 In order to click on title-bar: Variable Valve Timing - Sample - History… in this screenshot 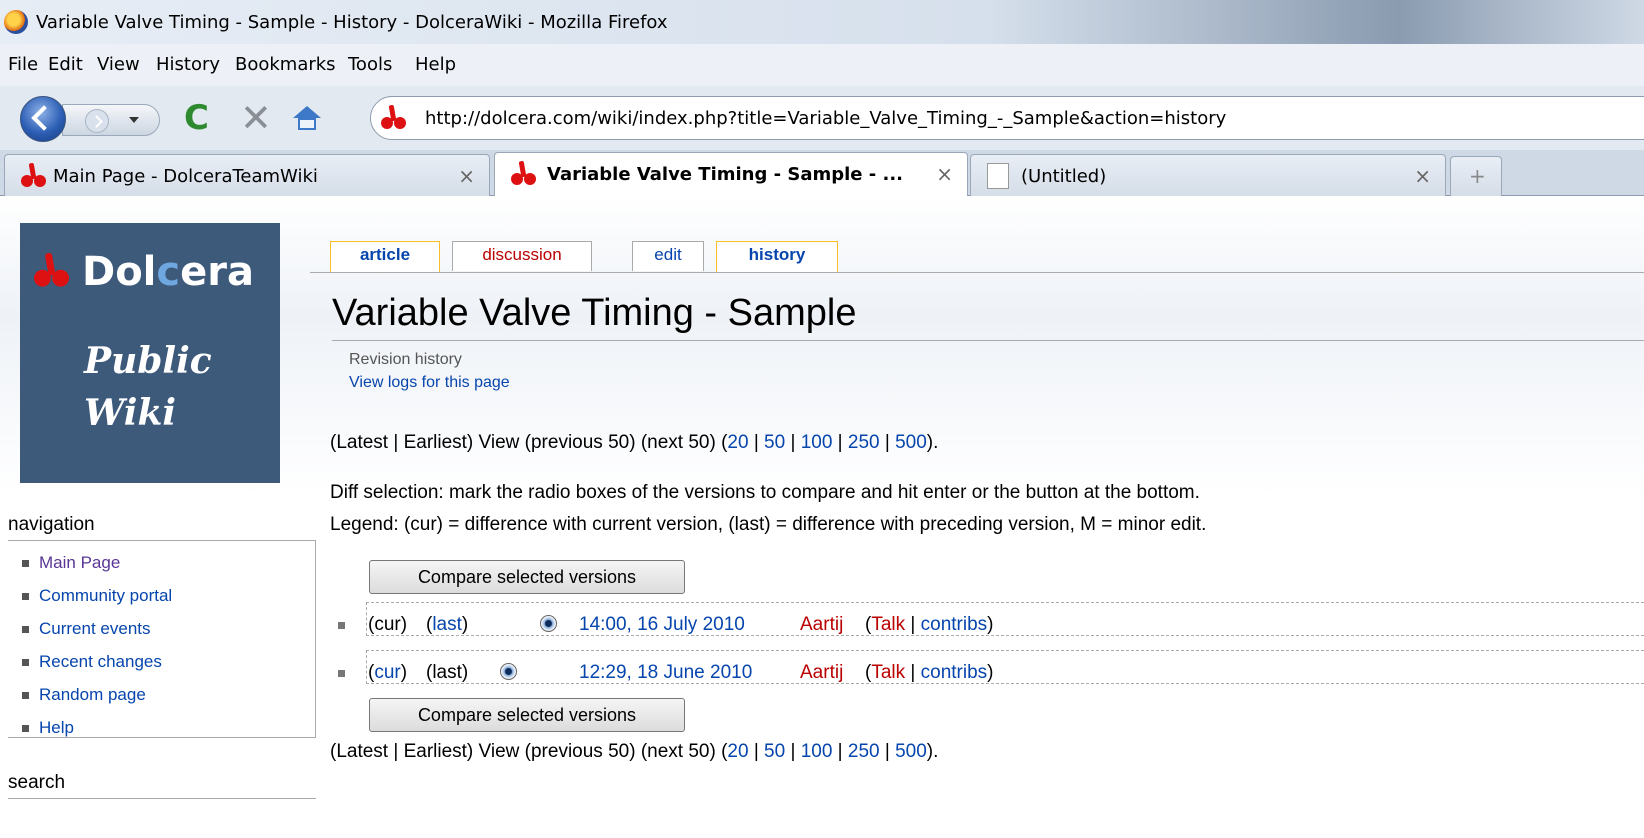, I will do `click(822, 22)`.